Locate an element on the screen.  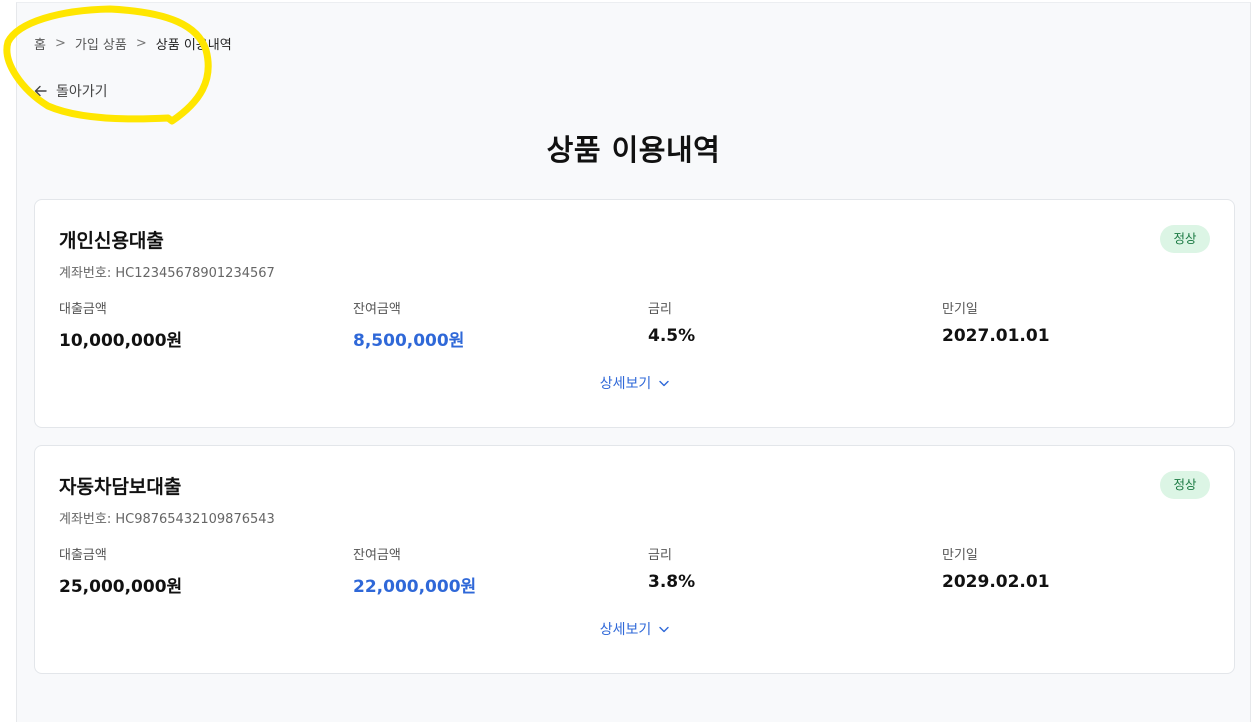
breadcrumb-current: 상품 이용내역 is located at coordinates (193, 45).